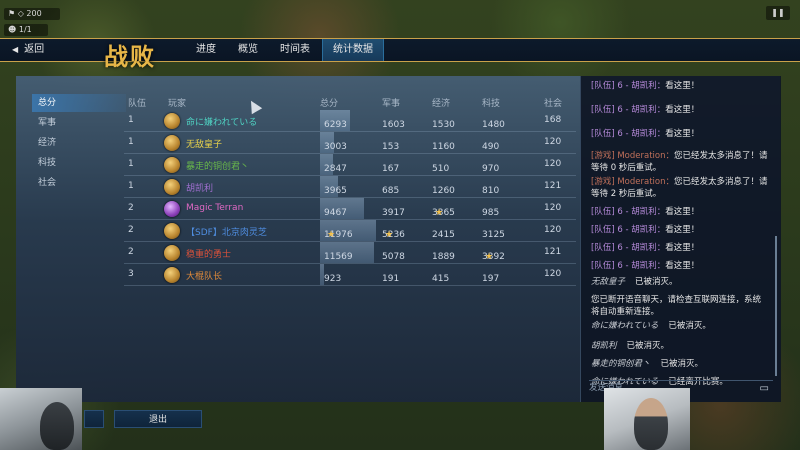 This screenshot has width=800, height=450. I want to click on chat-message-sender: [游戏] Moderation：, so click(632, 182).